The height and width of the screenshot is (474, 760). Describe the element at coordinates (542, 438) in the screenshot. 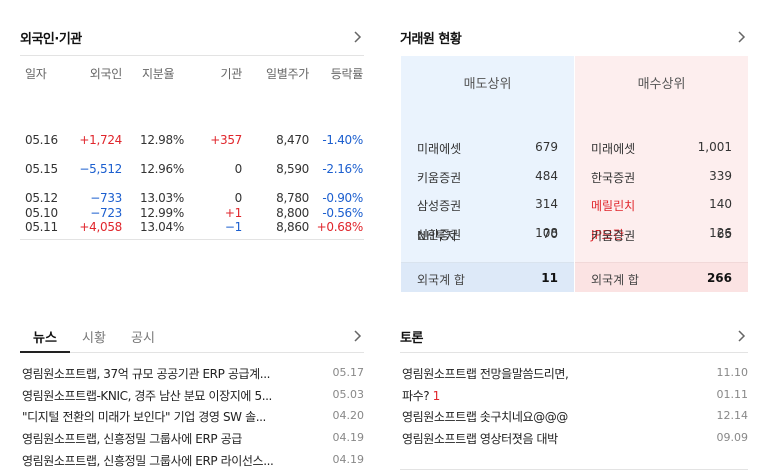

I see `forum-title: 영림원소프트랩 영상터졋음 대박` at that location.